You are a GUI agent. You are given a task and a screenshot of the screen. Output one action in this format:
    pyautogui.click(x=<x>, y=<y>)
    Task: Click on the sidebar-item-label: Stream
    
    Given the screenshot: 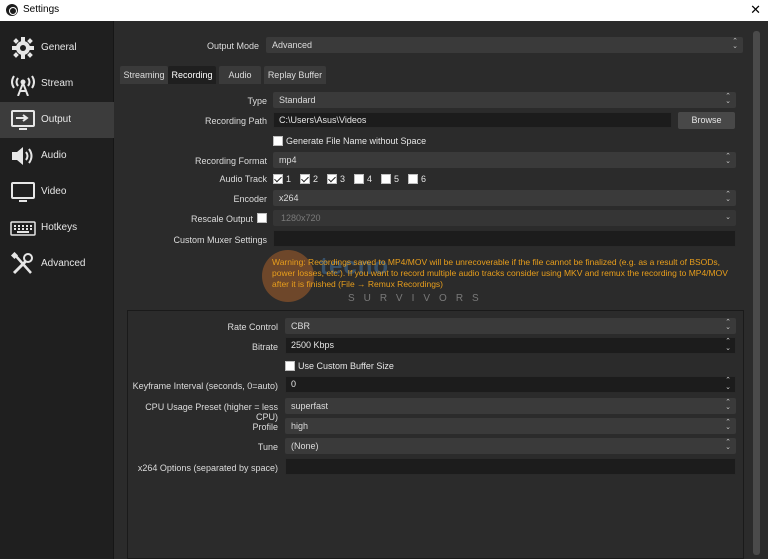 What is the action you would take?
    pyautogui.click(x=57, y=83)
    